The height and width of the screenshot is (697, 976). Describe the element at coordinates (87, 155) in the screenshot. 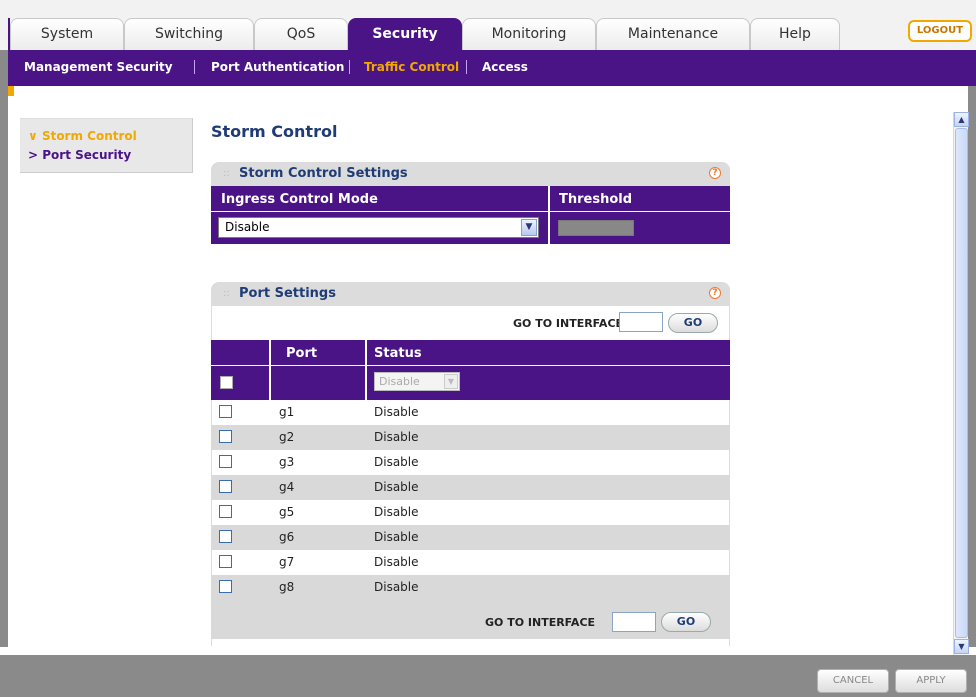

I see `side-item-label: Port Security` at that location.